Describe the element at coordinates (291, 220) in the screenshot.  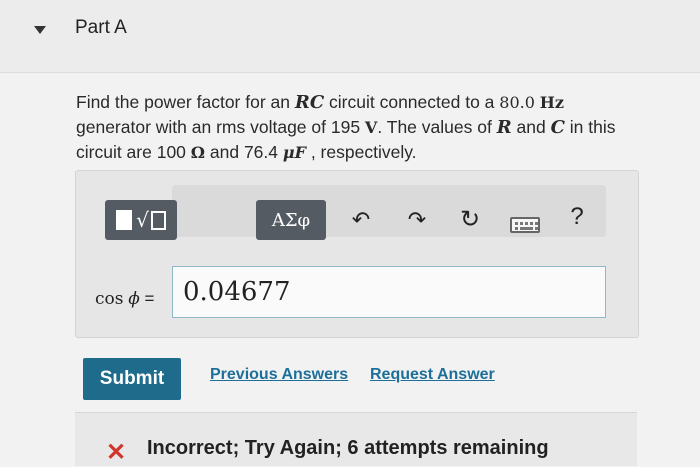
I see `symbols-button: ΑΣφ` at that location.